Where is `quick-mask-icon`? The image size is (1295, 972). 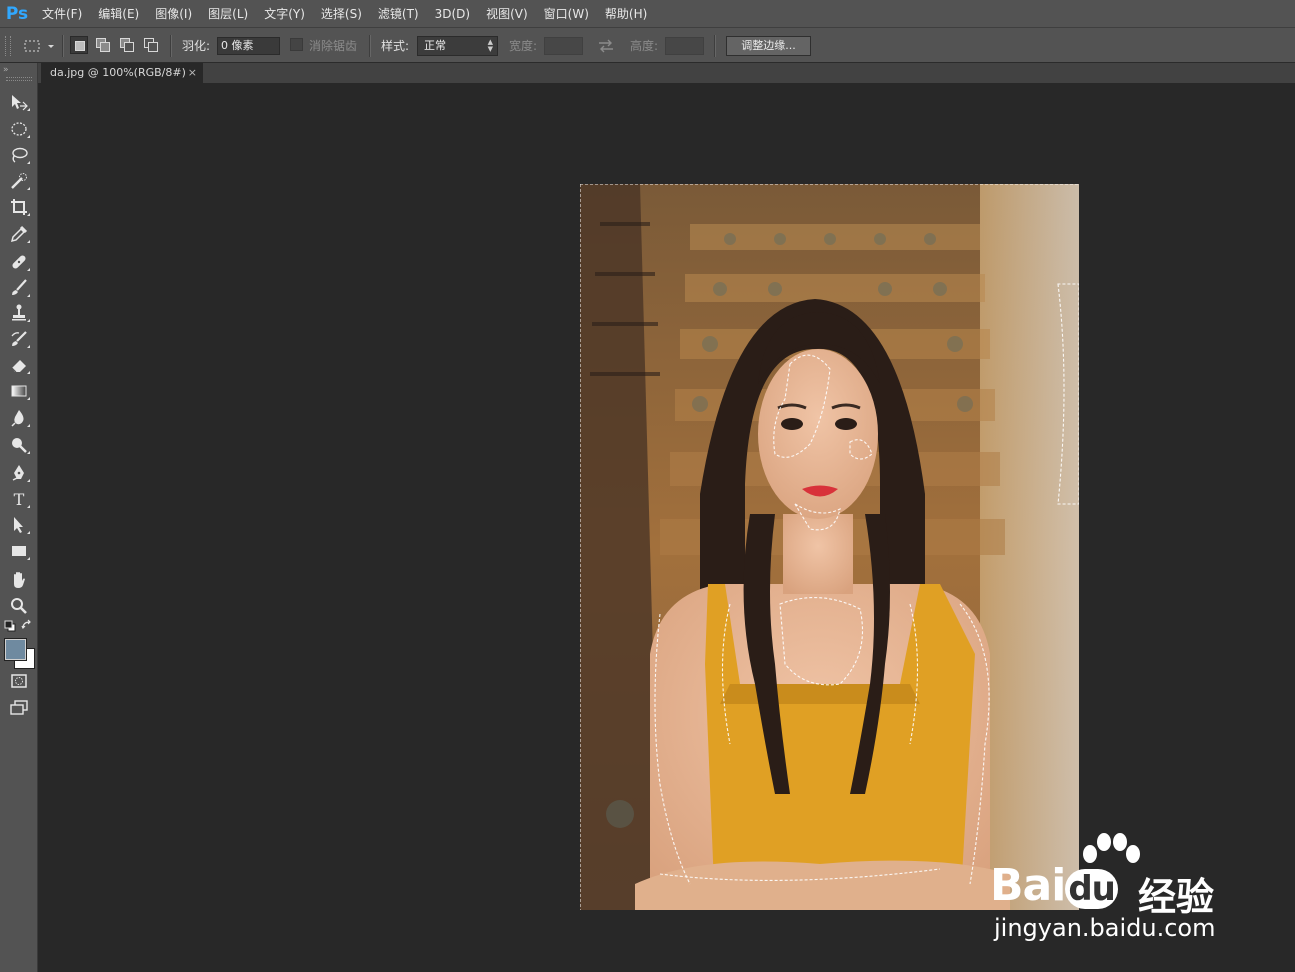 quick-mask-icon is located at coordinates (19, 681).